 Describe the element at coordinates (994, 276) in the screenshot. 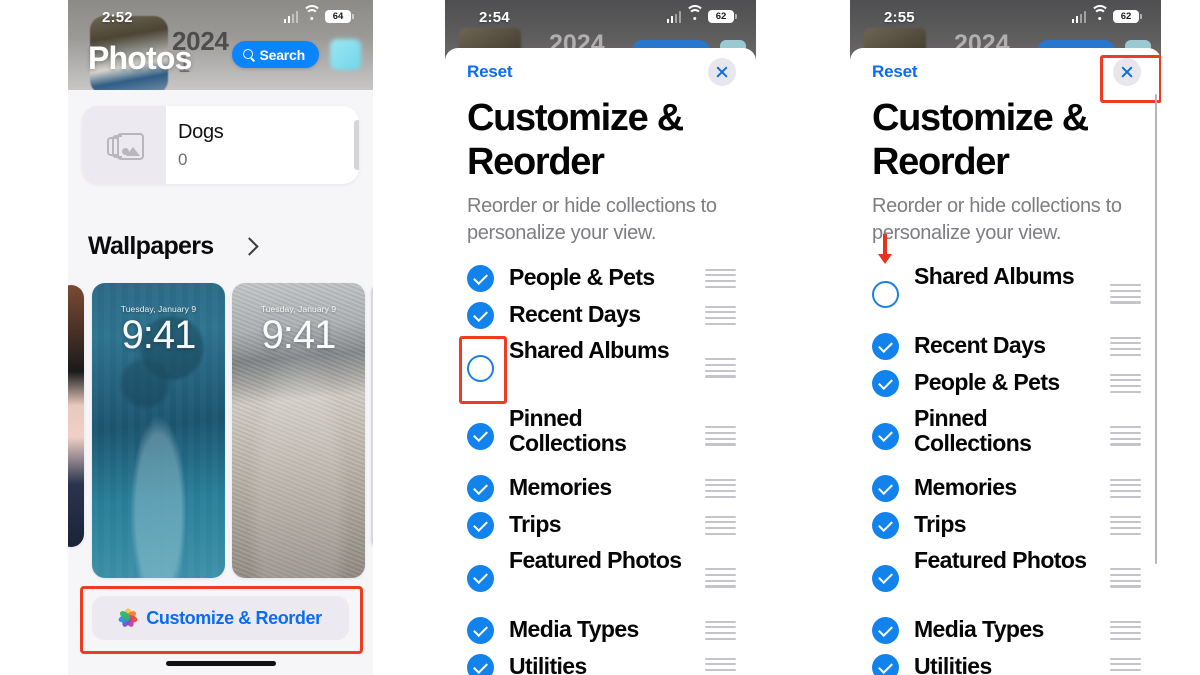

I see `list-item-label: Shared Albums` at that location.